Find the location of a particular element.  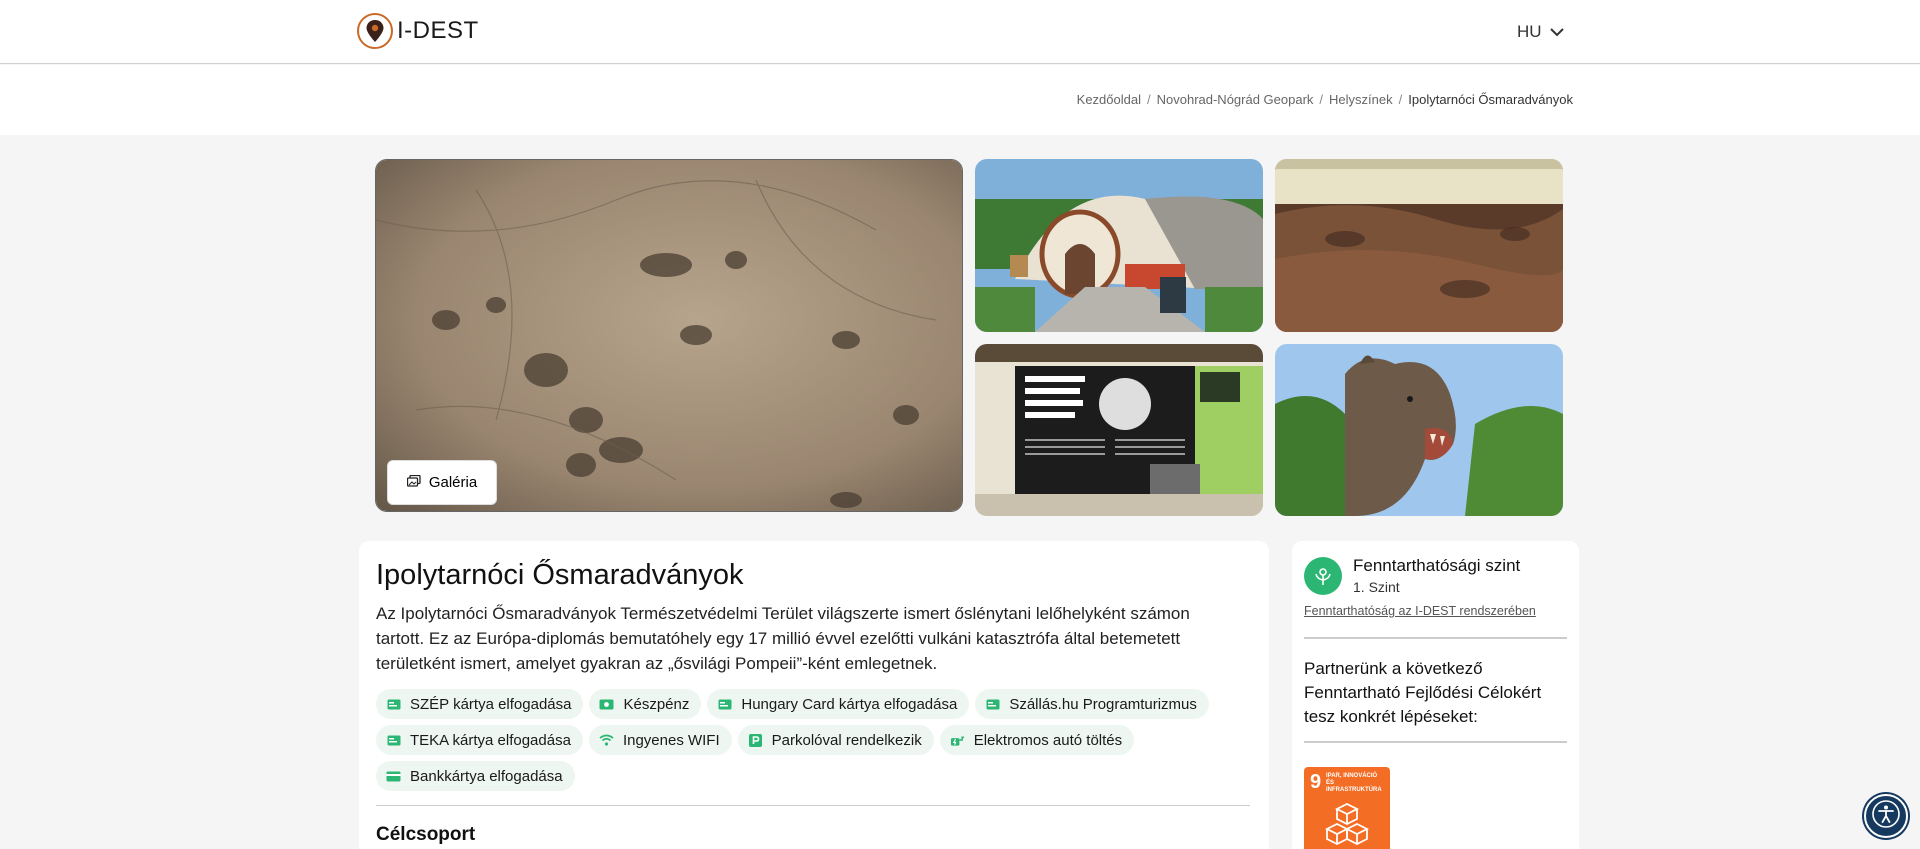

credit-card-icon is located at coordinates (393, 776).